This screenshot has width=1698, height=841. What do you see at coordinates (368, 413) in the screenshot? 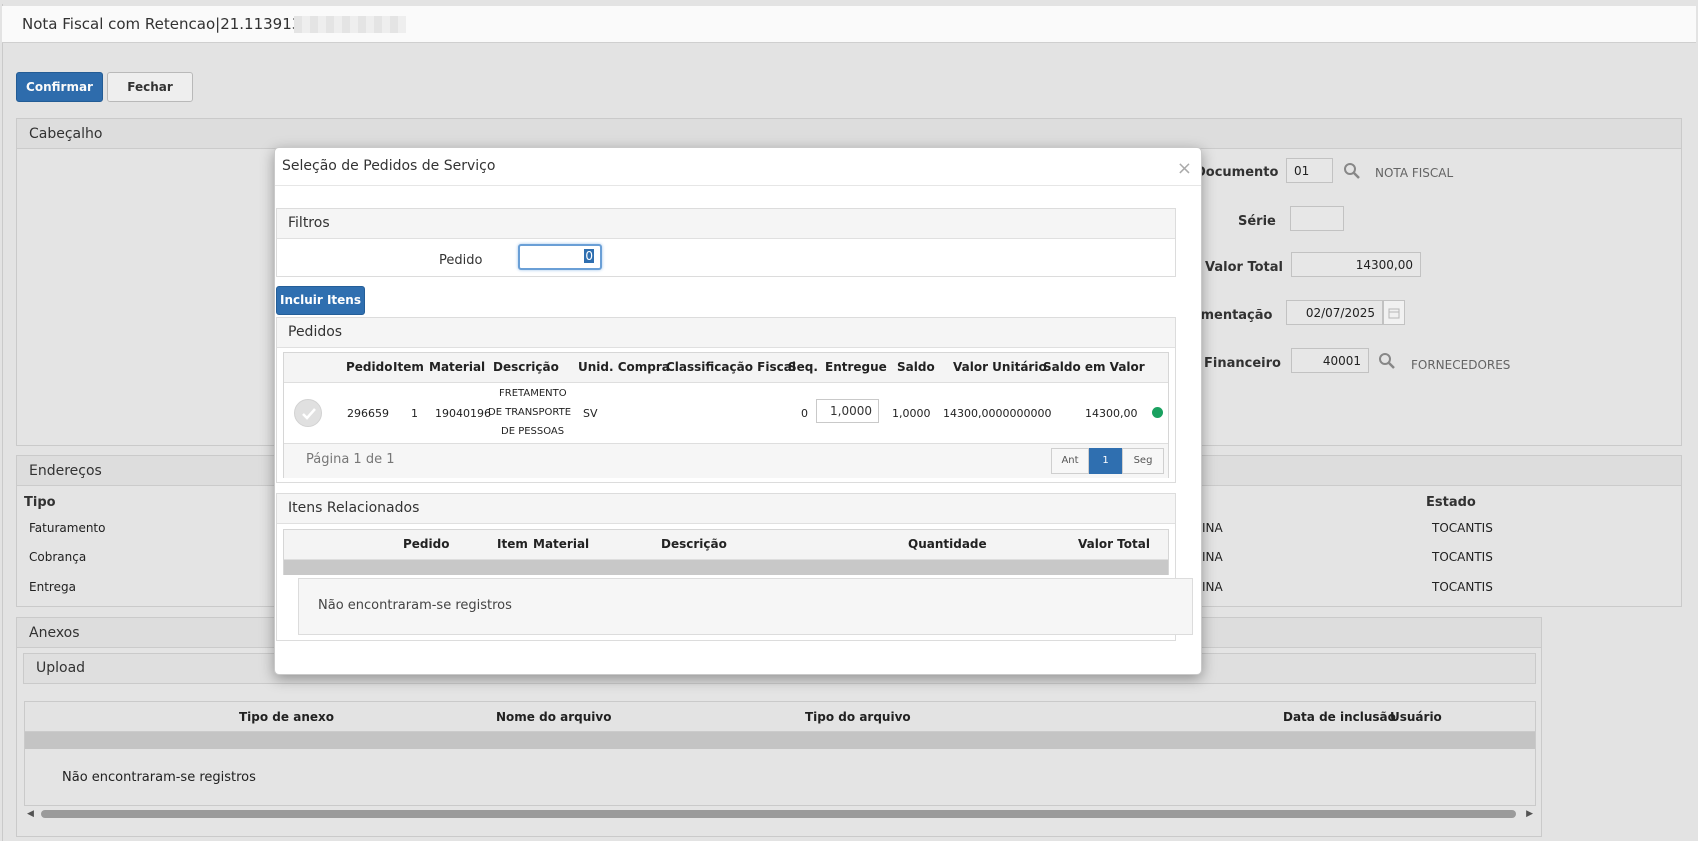
I see `row-pedido: 296659` at bounding box center [368, 413].